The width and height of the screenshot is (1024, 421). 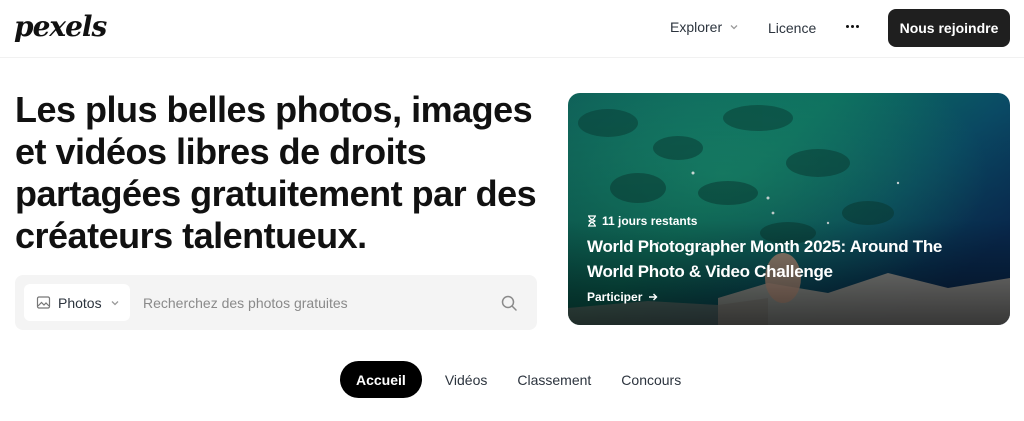 What do you see at coordinates (381, 379) in the screenshot?
I see `tab-accueil: Accueil` at bounding box center [381, 379].